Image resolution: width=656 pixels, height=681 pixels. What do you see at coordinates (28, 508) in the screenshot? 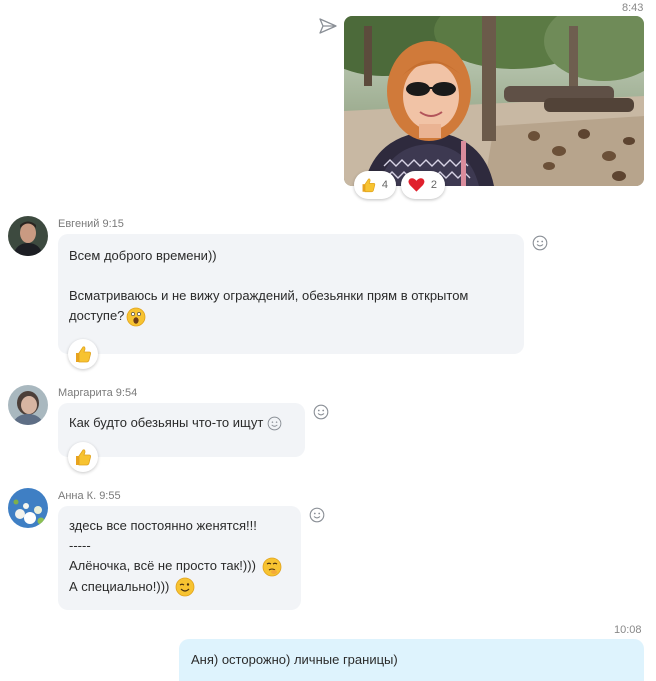
I see `avatar-anna` at bounding box center [28, 508].